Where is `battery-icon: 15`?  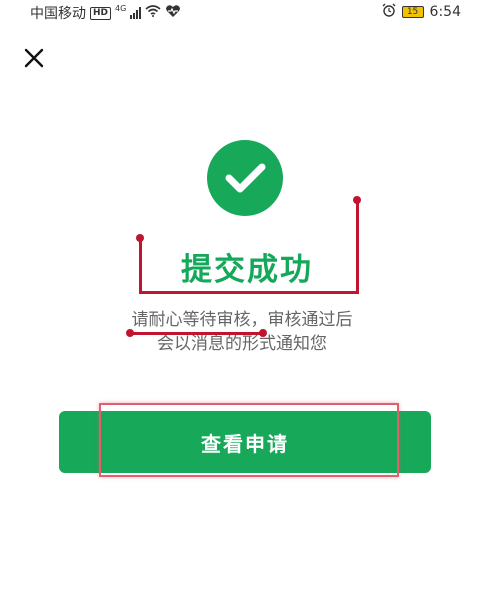 battery-icon: 15 is located at coordinates (412, 12).